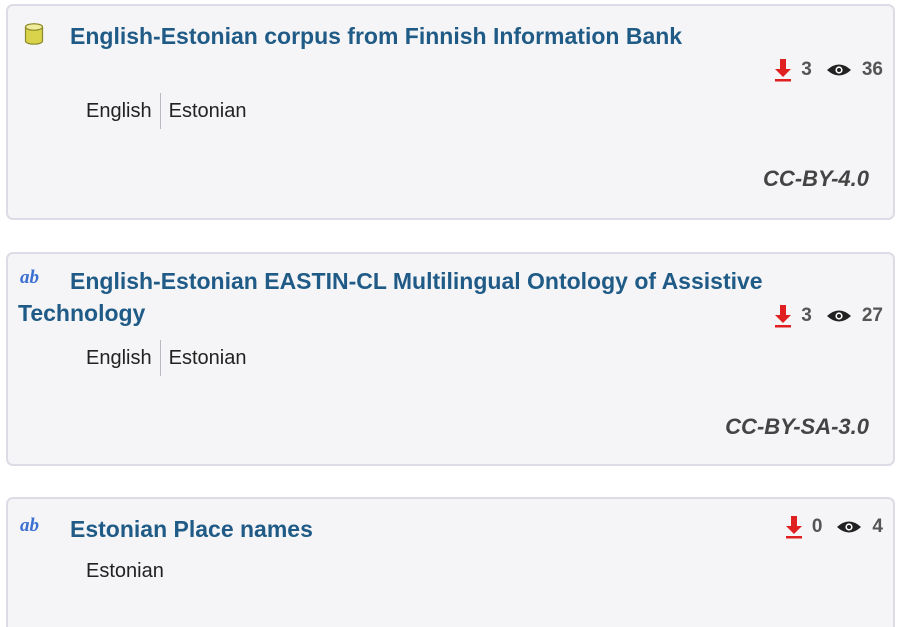 Image resolution: width=903 pixels, height=627 pixels. I want to click on language-list: Estonian, so click(125, 571).